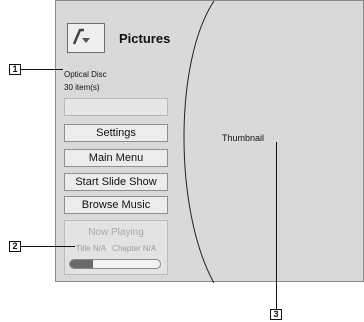 The image size is (364, 322). I want to click on playback-progress-fill, so click(81, 264).